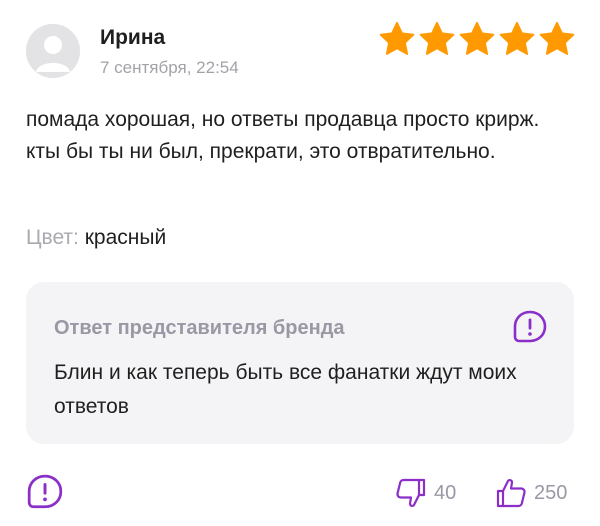  What do you see at coordinates (133, 37) in the screenshot?
I see `author-name: Ирина` at bounding box center [133, 37].